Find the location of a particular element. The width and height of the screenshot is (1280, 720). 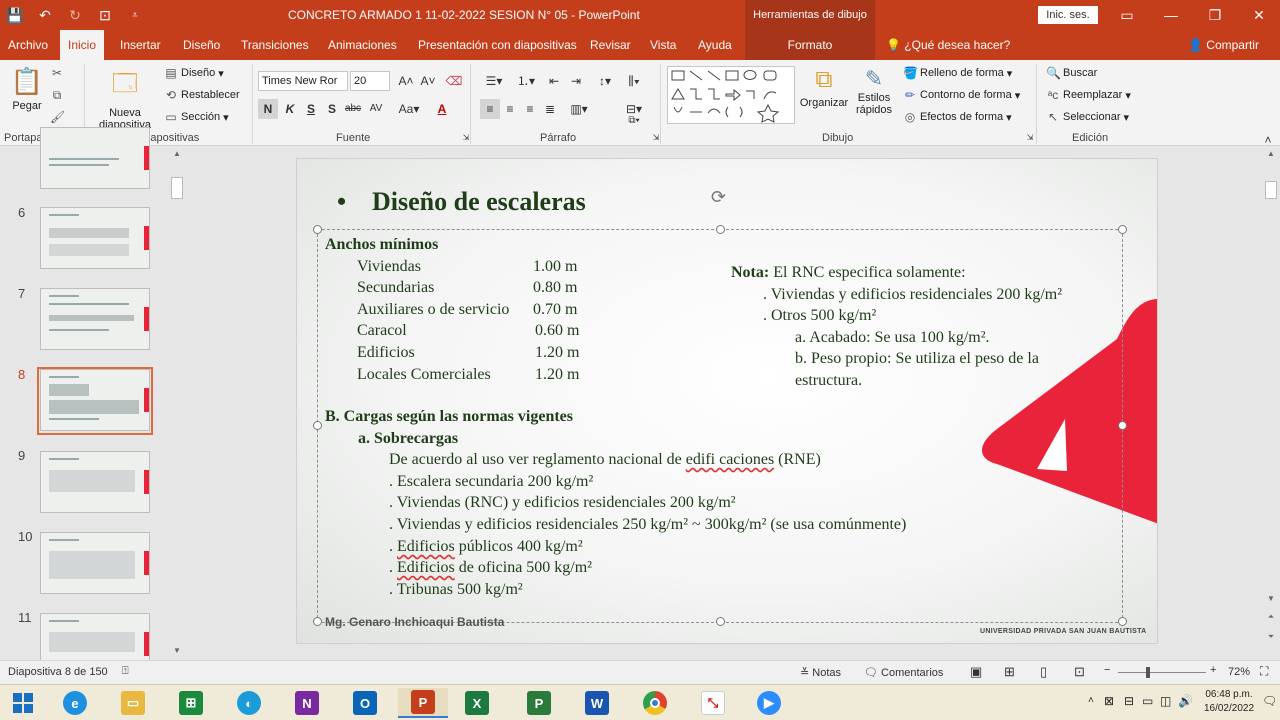

scroll-down-icon: ▼ is located at coordinates (177, 652).